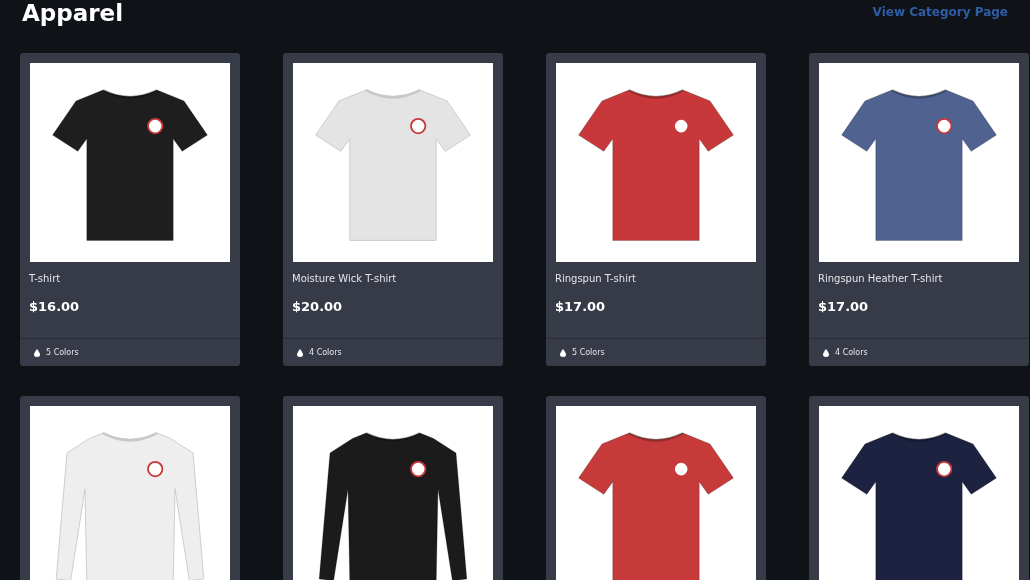  I want to click on page-title: Apparel, so click(73, 13).